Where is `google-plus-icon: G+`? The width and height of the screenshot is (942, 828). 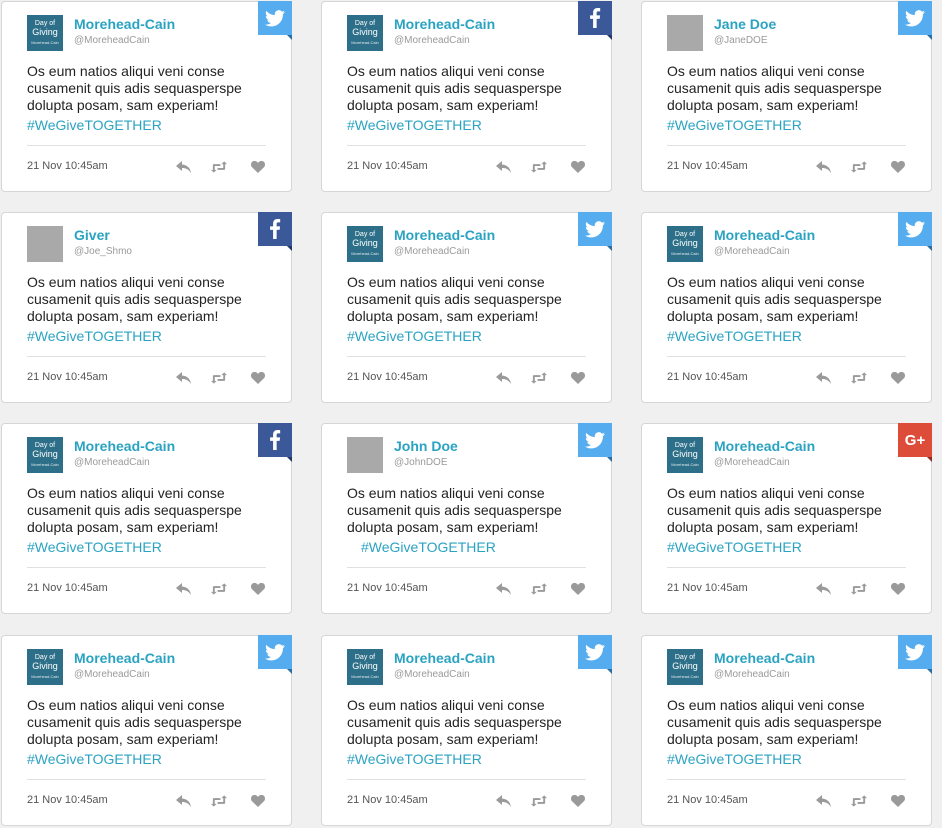
google-plus-icon: G+ is located at coordinates (915, 442).